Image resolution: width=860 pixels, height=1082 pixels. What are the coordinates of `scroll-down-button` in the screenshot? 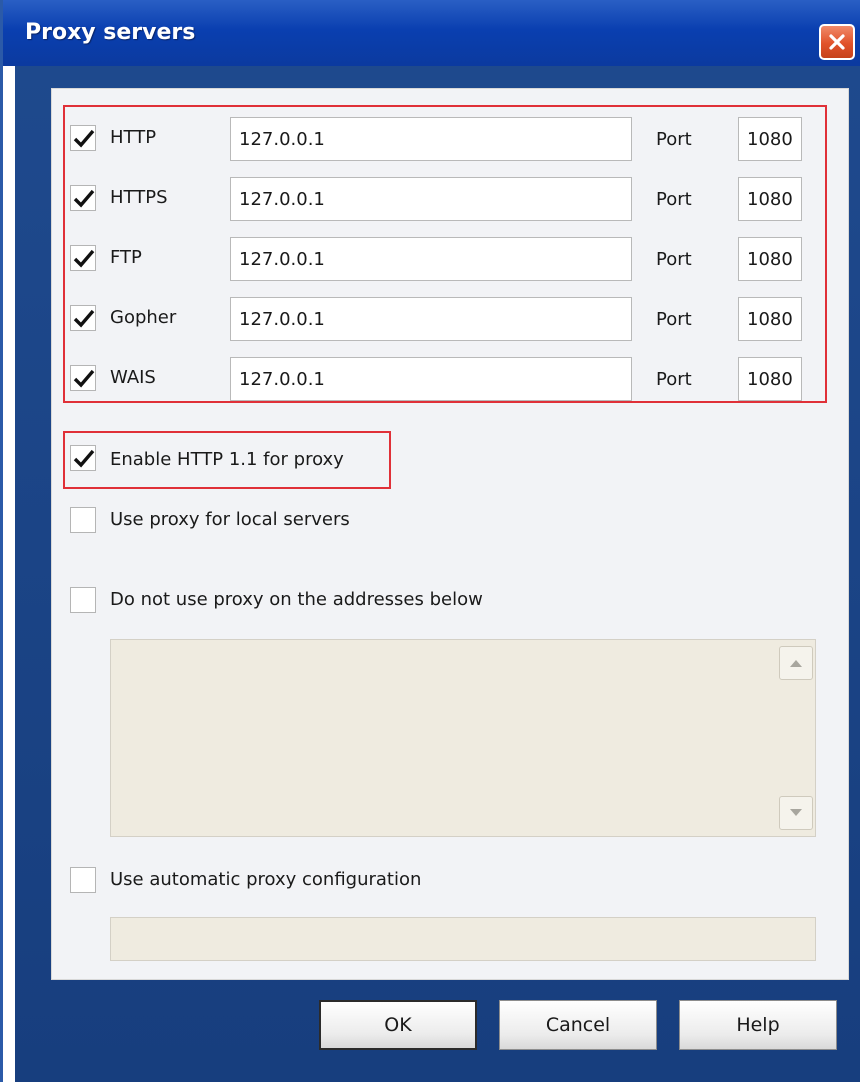 It's located at (796, 813).